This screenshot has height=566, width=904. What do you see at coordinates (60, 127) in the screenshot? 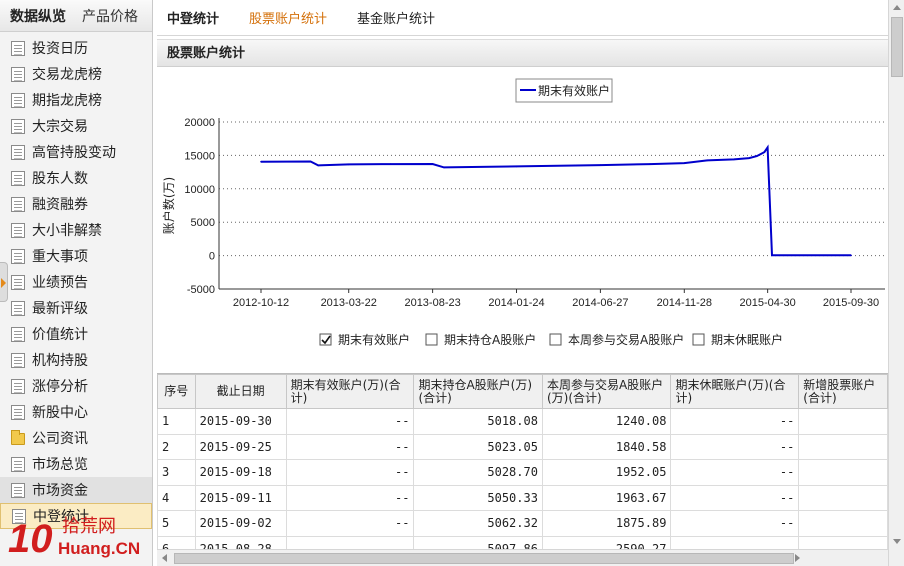
I see `sidebar-item-label: 大宗交易` at bounding box center [60, 127].